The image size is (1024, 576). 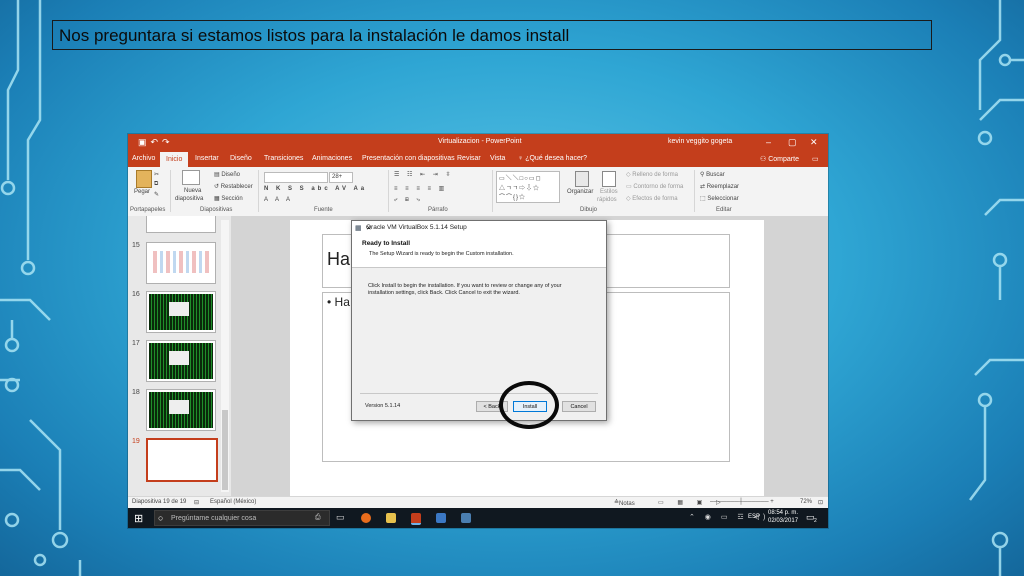 I want to click on share-button: ⚇ Comparte, so click(x=779, y=159).